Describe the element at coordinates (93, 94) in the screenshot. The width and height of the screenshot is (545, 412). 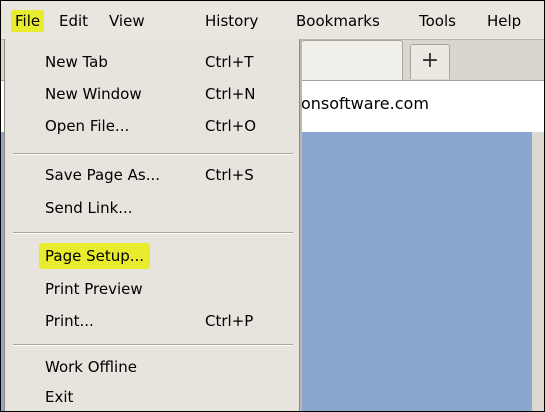
I see `menu-item-label: New Window` at that location.